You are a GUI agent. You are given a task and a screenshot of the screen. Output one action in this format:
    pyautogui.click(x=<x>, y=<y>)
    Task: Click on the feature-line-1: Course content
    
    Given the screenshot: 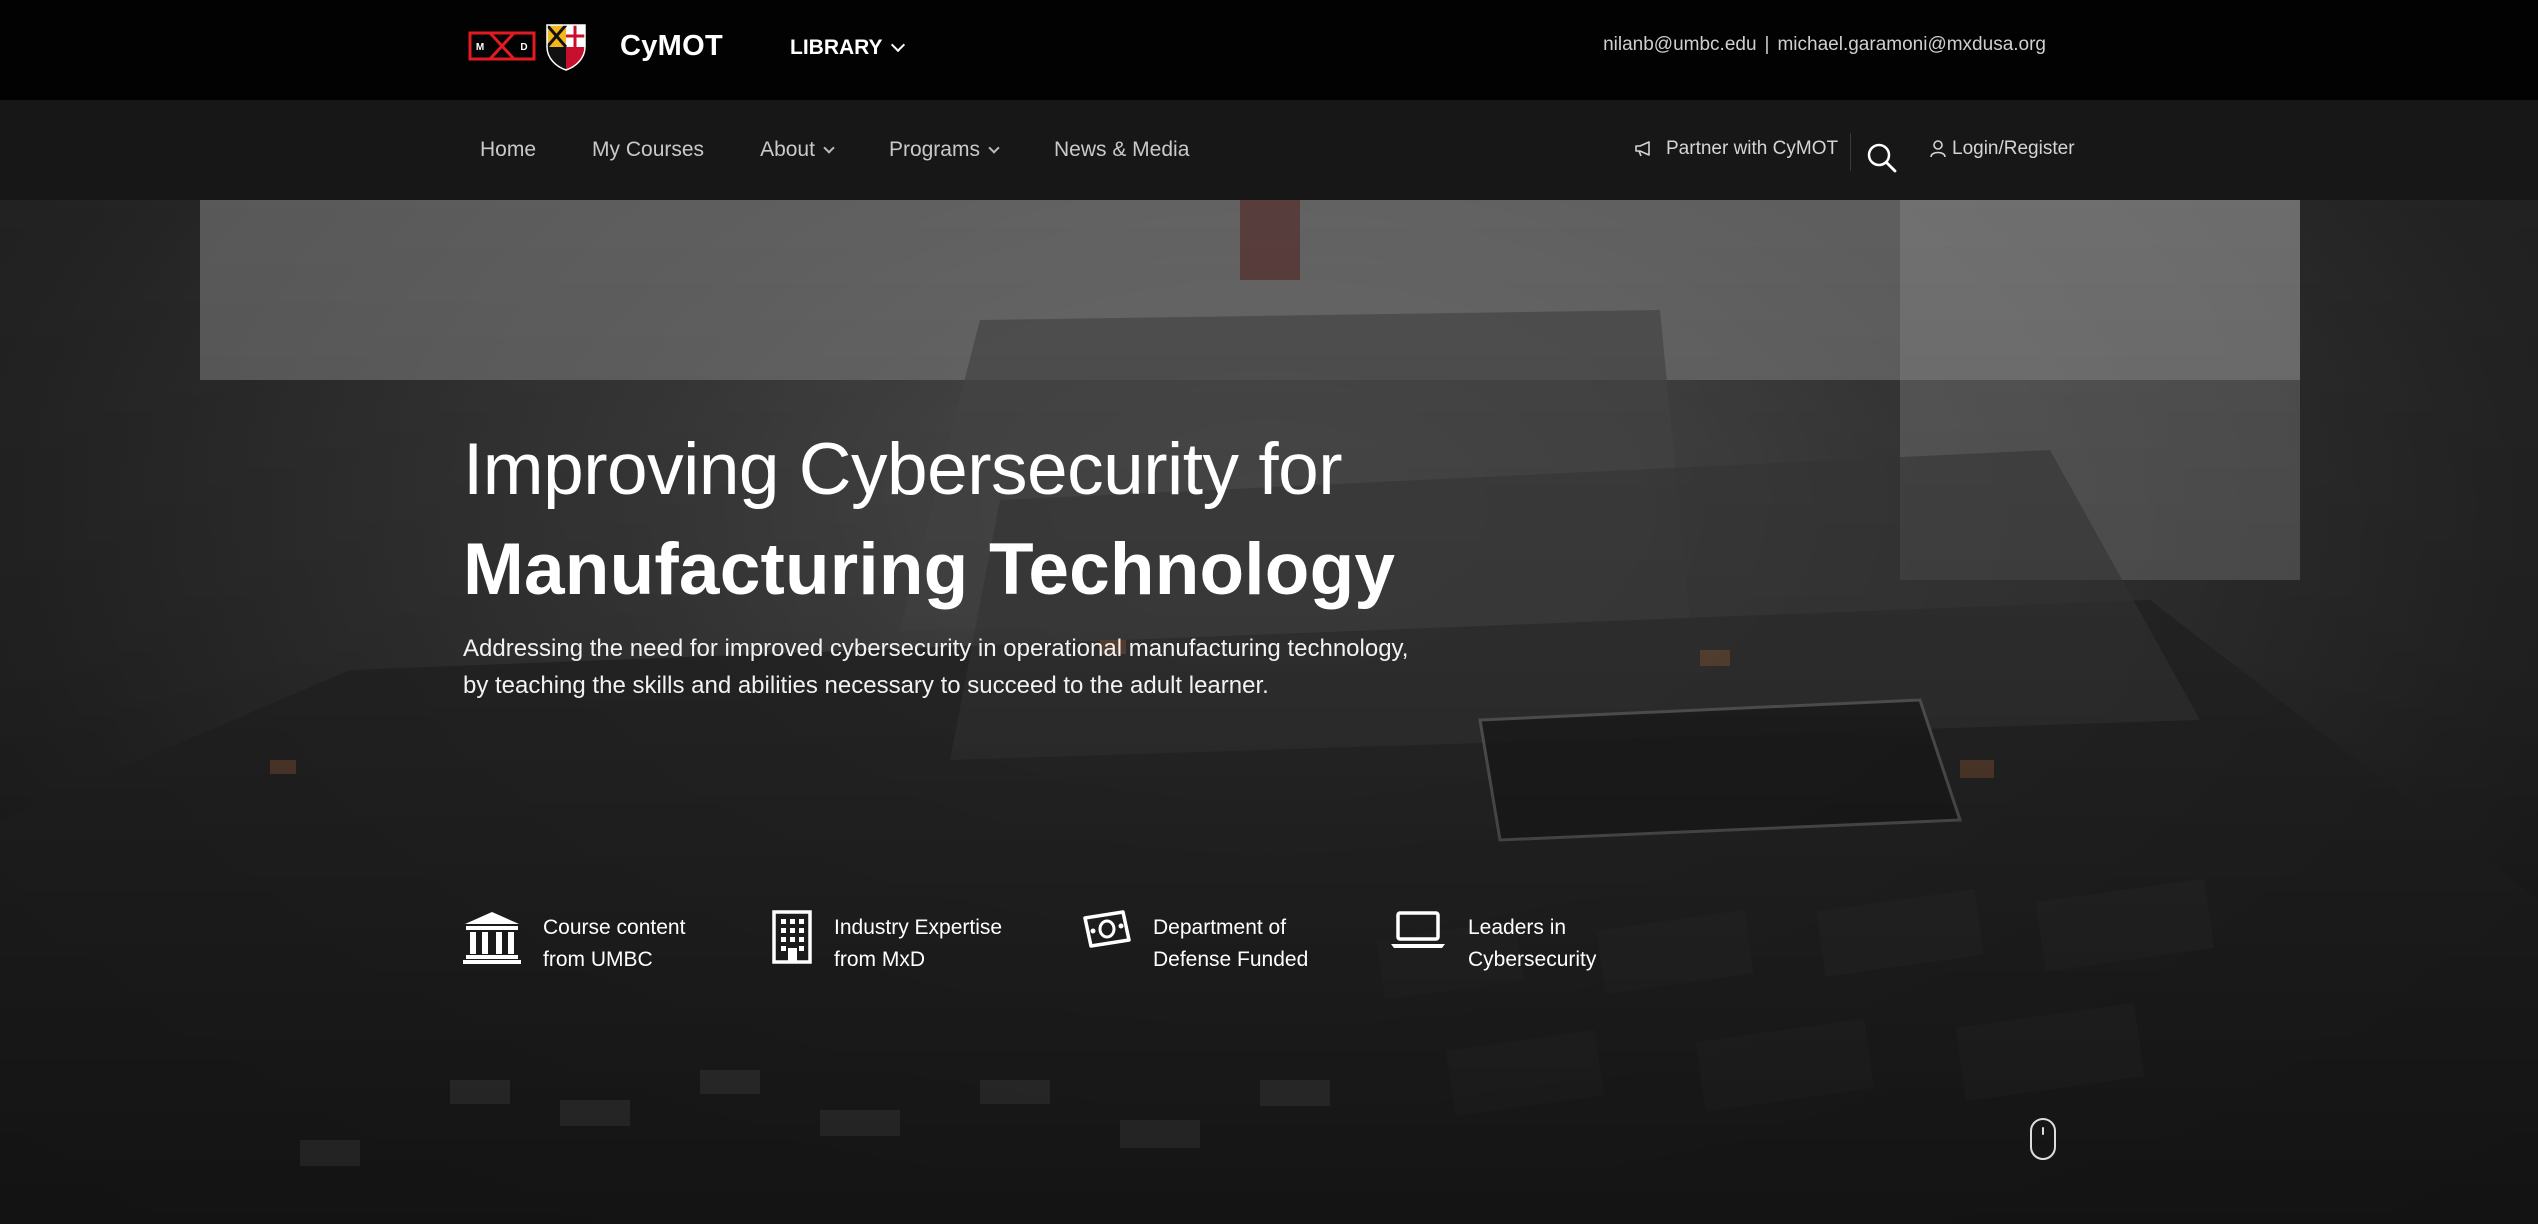 What is the action you would take?
    pyautogui.click(x=614, y=927)
    